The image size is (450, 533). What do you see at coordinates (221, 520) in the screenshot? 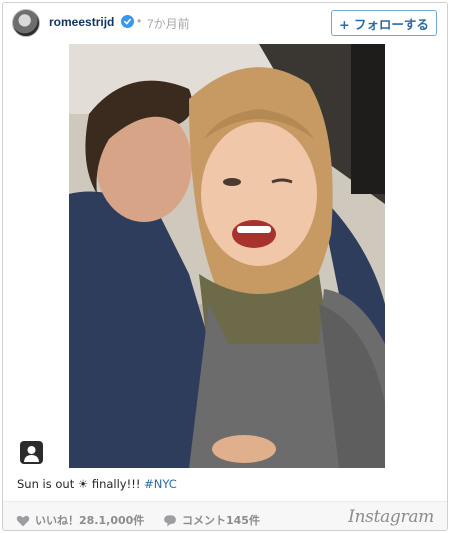
I see `comments-count: コメント145件` at bounding box center [221, 520].